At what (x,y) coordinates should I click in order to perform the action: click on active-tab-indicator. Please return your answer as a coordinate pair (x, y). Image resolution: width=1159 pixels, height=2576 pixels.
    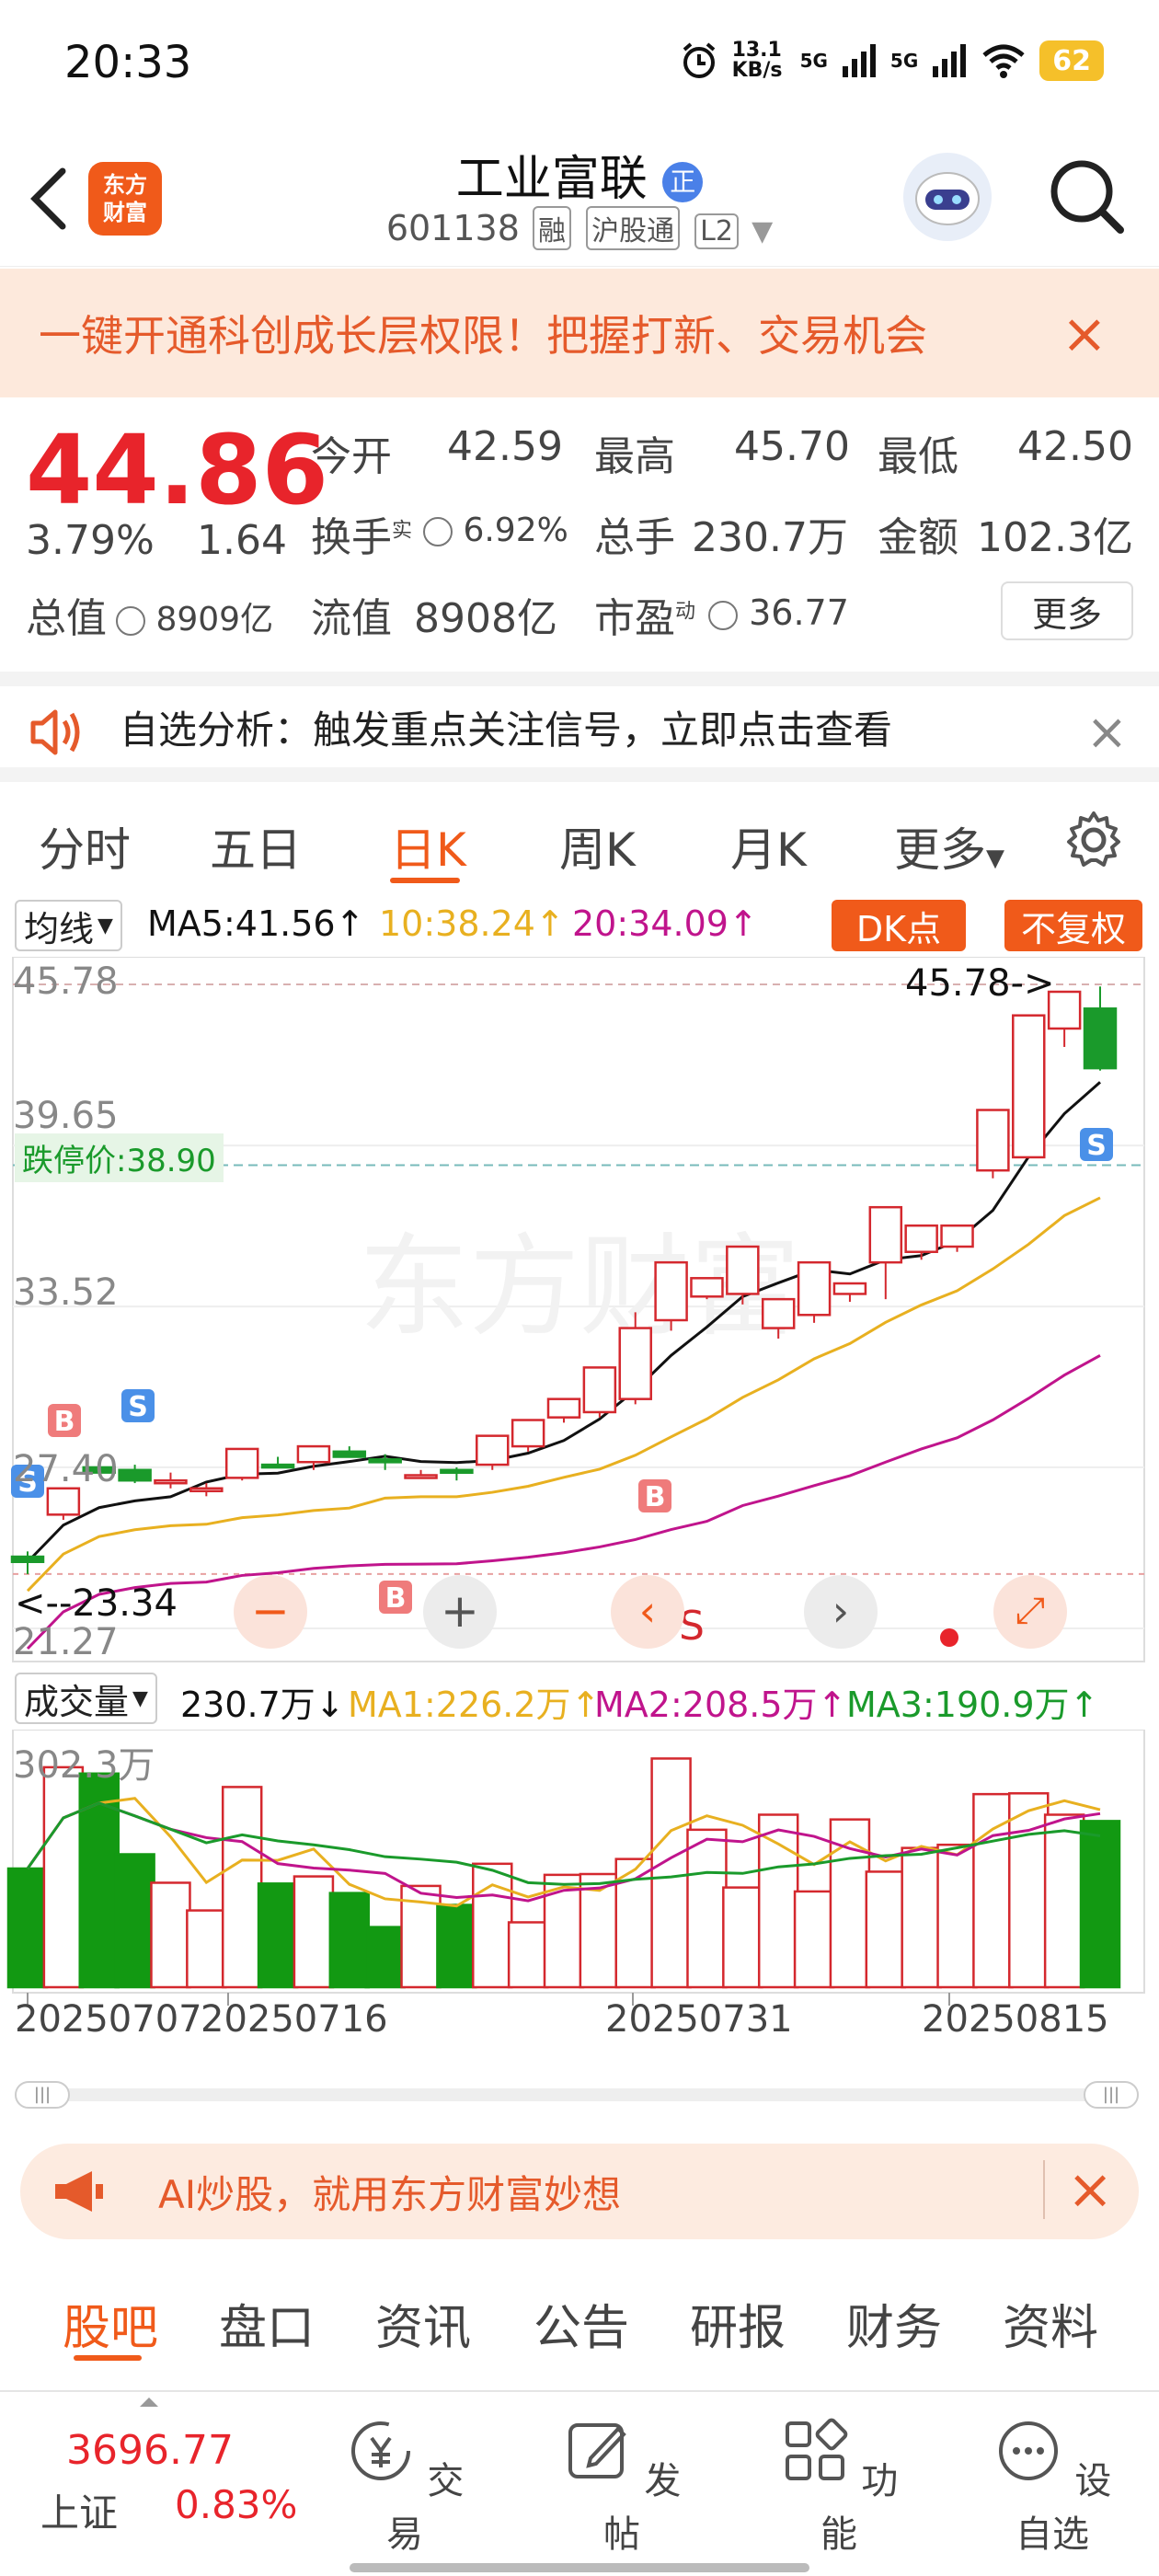
    Looking at the image, I should click on (425, 880).